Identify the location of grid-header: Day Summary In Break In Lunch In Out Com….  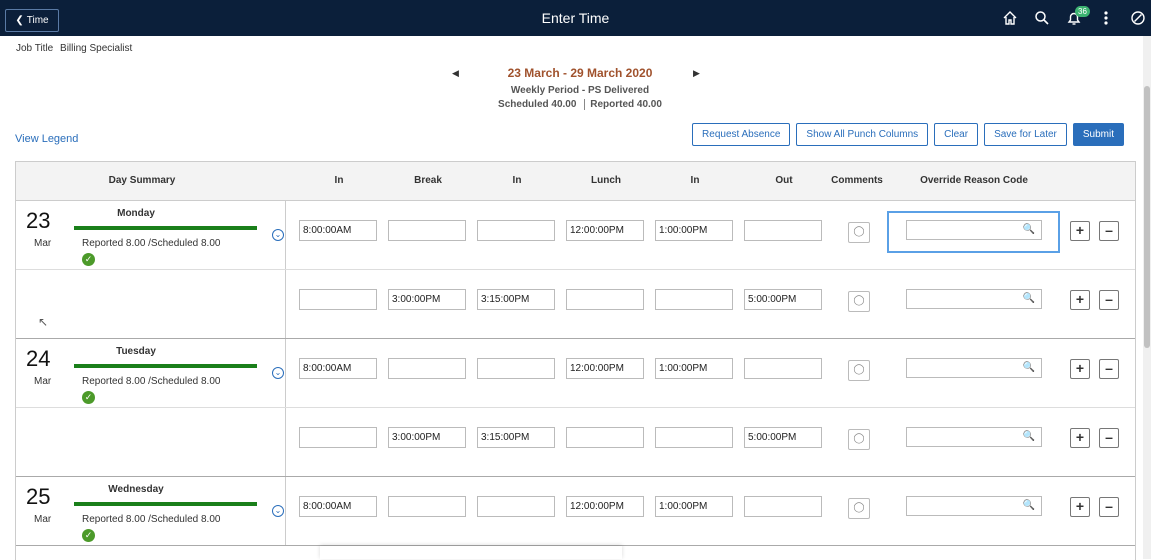
(575, 181).